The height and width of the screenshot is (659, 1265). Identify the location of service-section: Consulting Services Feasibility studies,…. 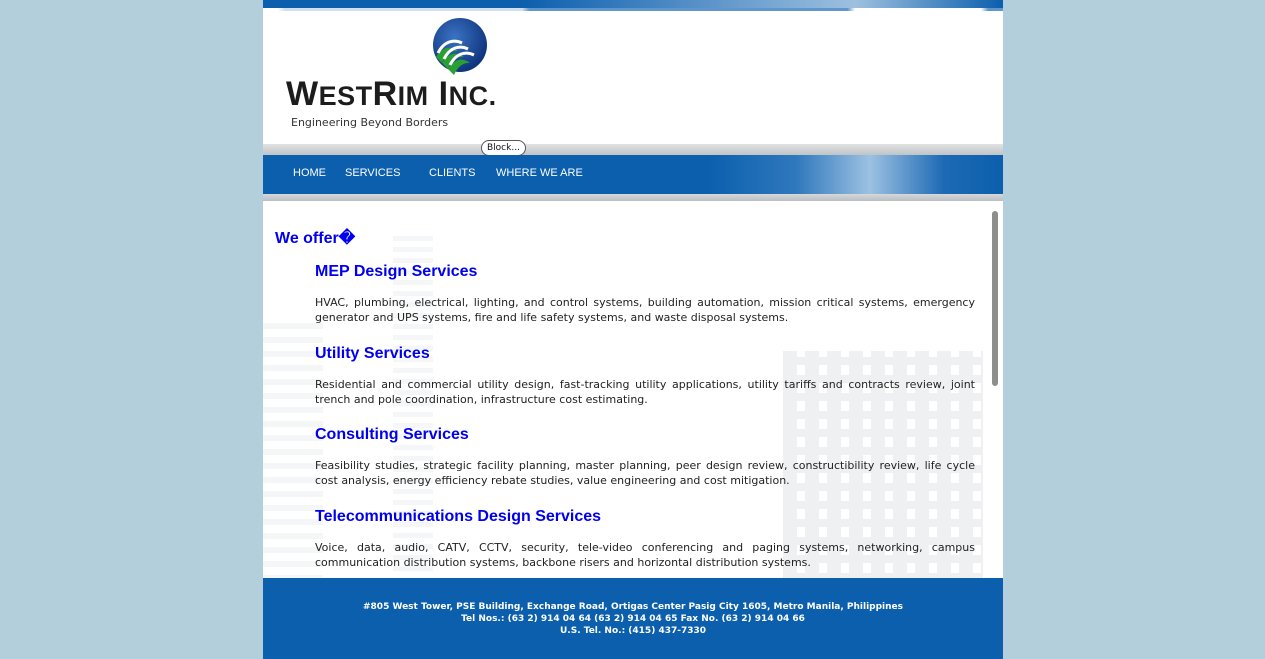
(645, 457).